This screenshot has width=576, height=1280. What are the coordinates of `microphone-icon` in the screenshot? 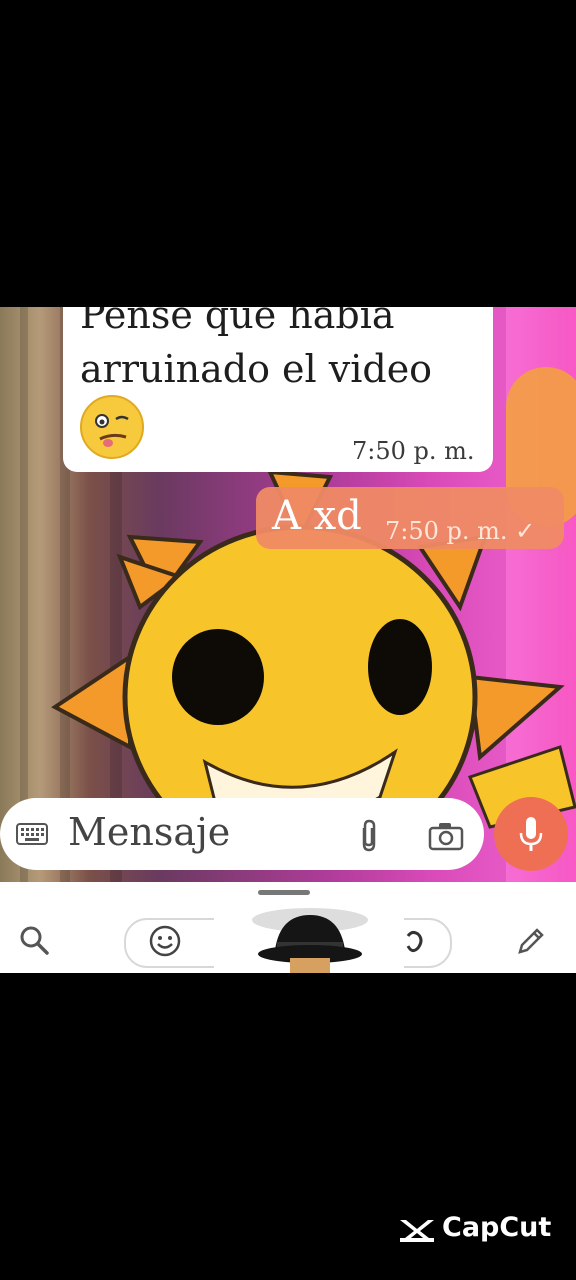 It's located at (531, 834).